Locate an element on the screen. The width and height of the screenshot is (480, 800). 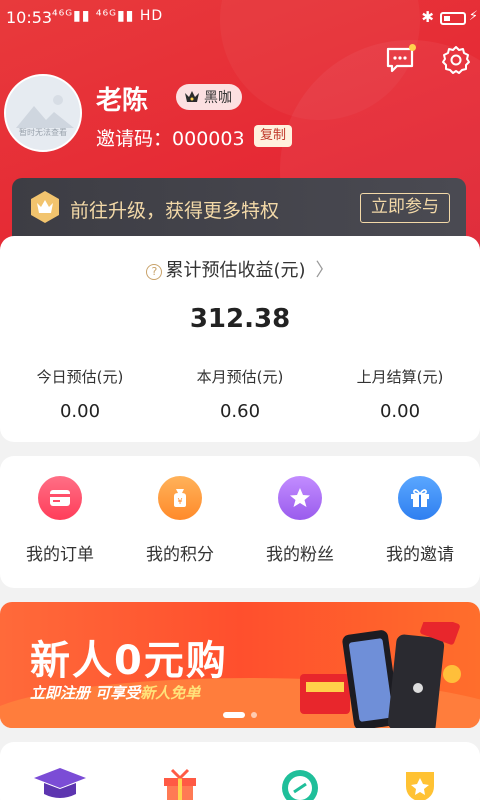
question-icon: ? is located at coordinates (154, 272).